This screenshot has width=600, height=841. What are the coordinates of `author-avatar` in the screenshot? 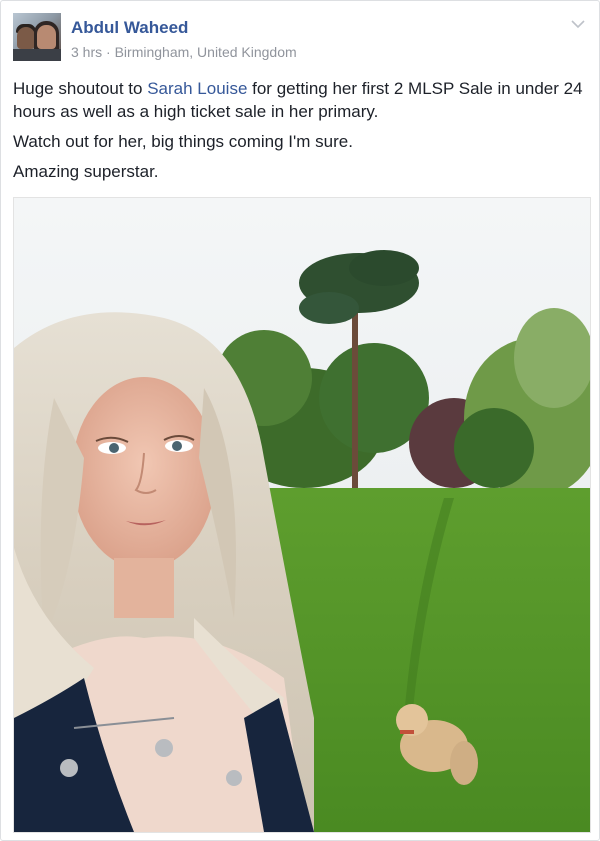 It's located at (37, 37).